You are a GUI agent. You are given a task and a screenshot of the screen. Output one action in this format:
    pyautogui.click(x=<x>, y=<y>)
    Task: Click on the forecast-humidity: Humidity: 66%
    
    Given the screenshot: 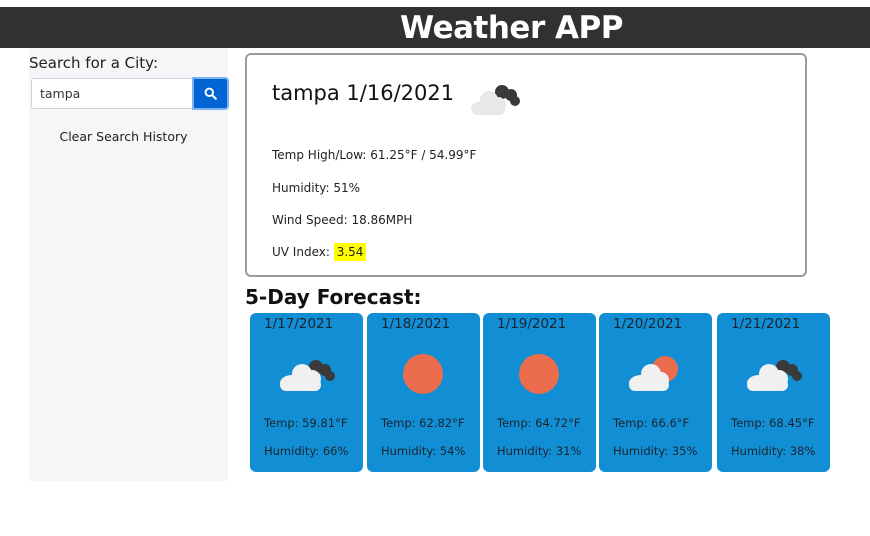 What is the action you would take?
    pyautogui.click(x=306, y=451)
    